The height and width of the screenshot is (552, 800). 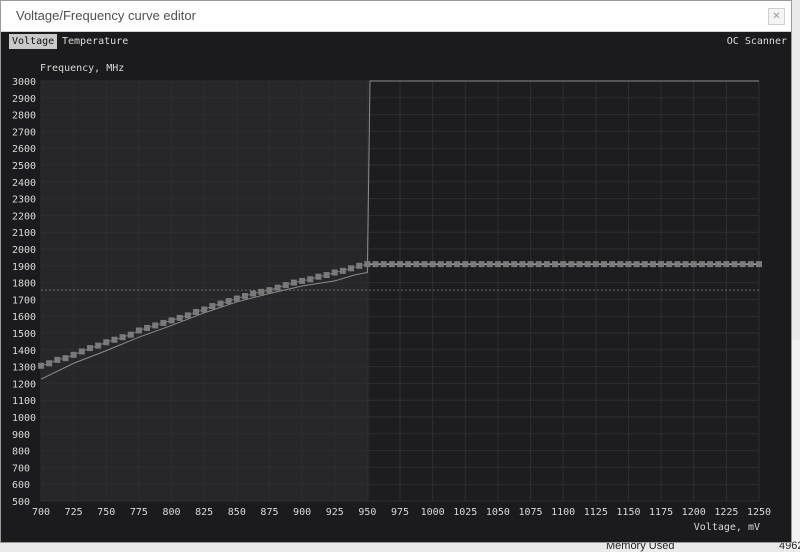 What do you see at coordinates (498, 512) in the screenshot?
I see `x-tick-label: 1050` at bounding box center [498, 512].